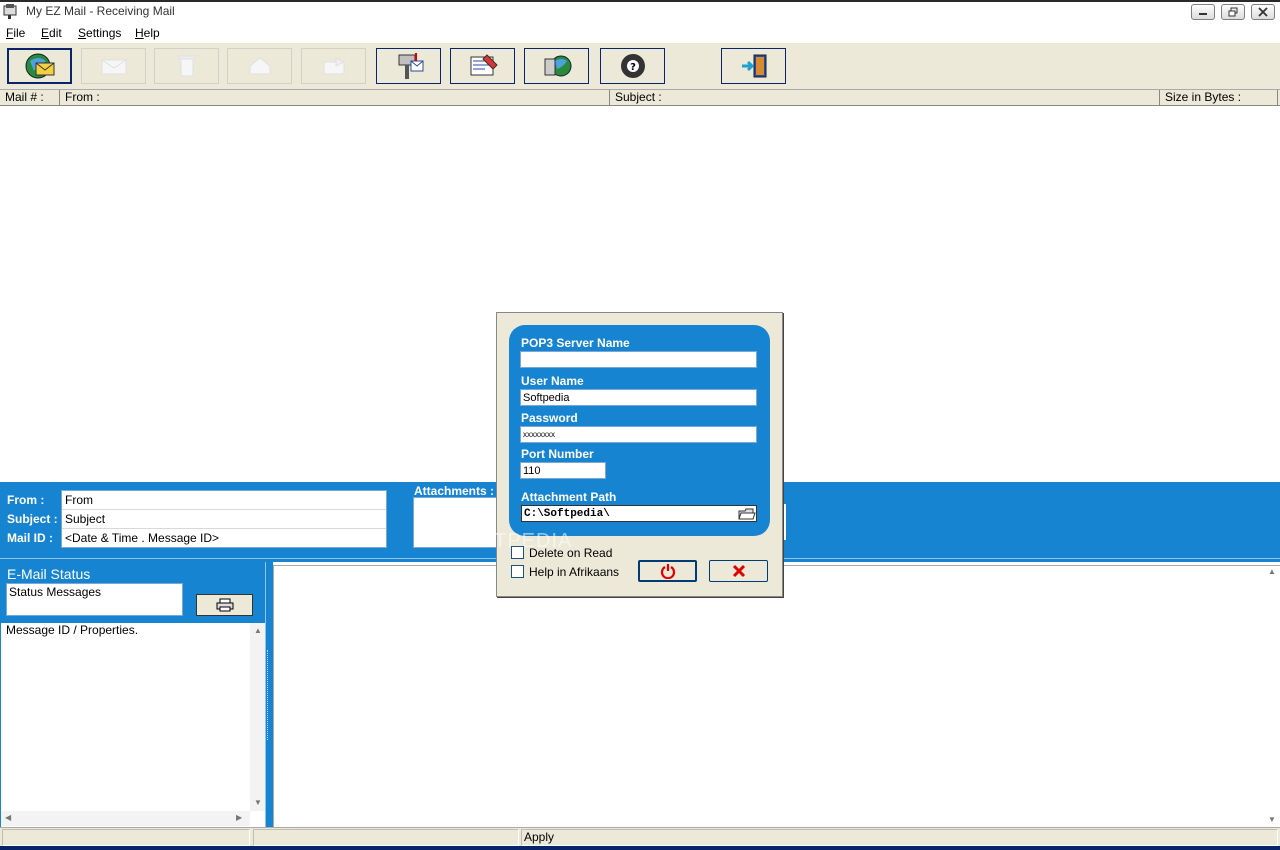  I want to click on cancel-button, so click(738, 571).